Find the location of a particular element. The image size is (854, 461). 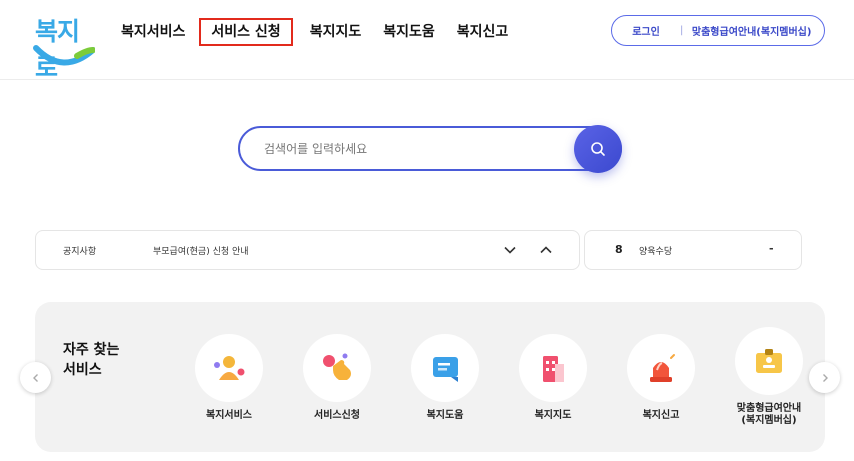

title-line-2: 서비스 is located at coordinates (82, 370).